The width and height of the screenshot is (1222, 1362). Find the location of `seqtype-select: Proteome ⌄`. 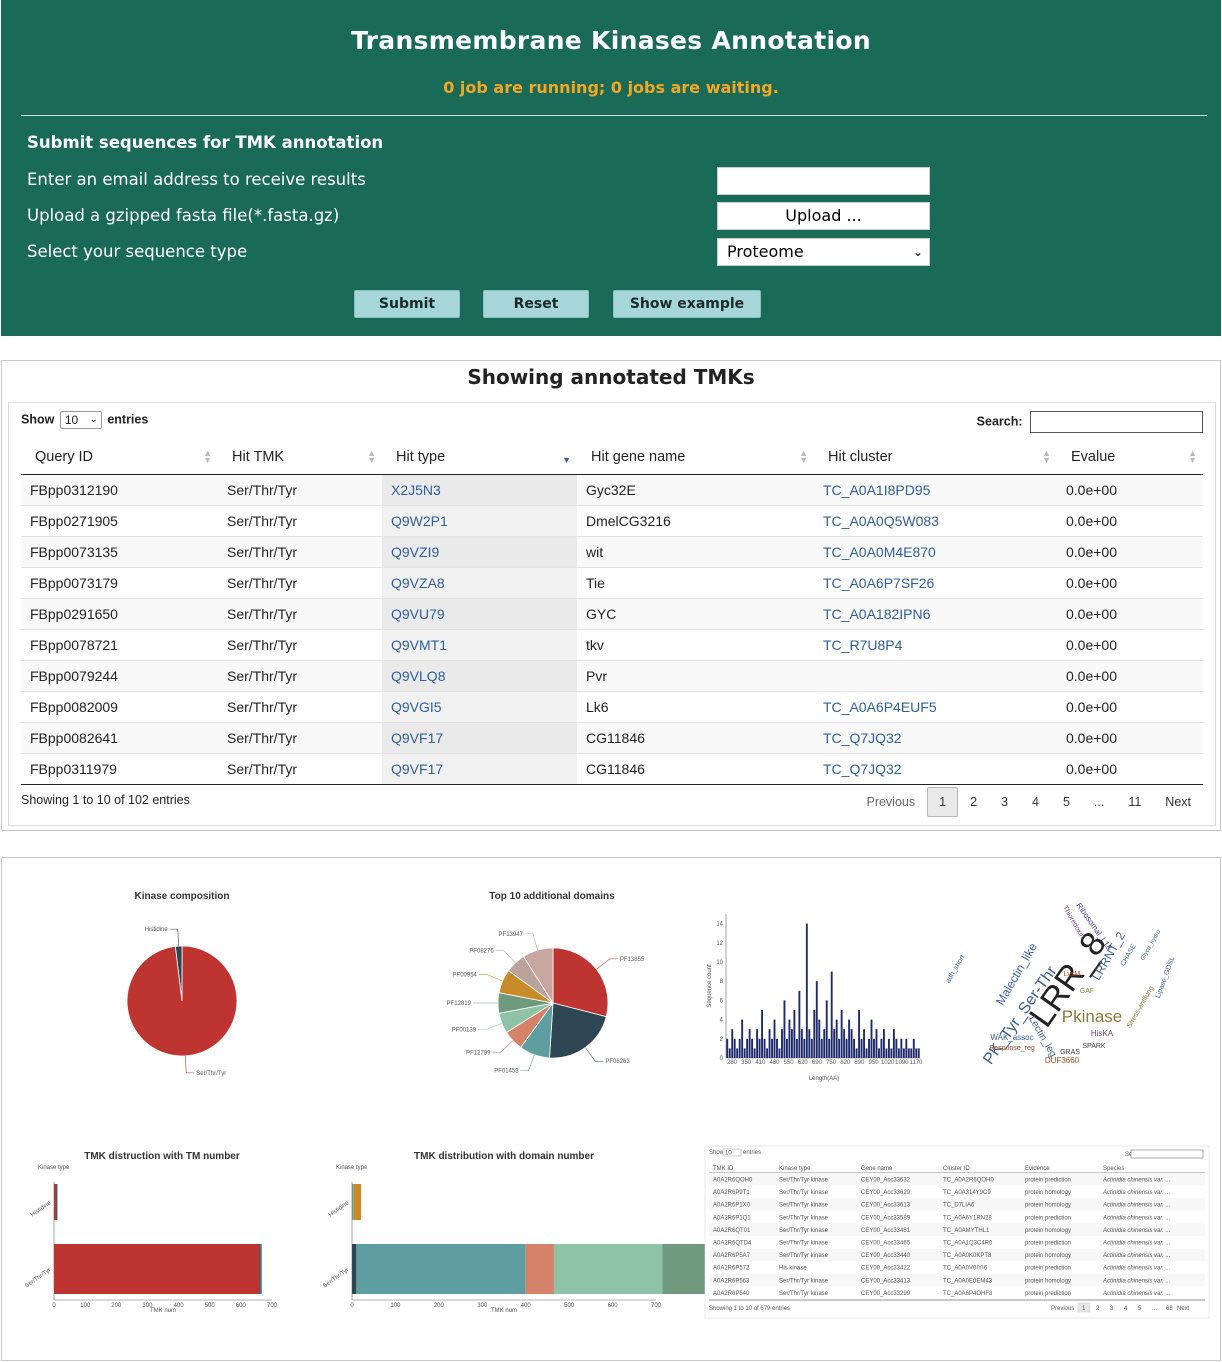

seqtype-select: Proteome ⌄ is located at coordinates (823, 252).